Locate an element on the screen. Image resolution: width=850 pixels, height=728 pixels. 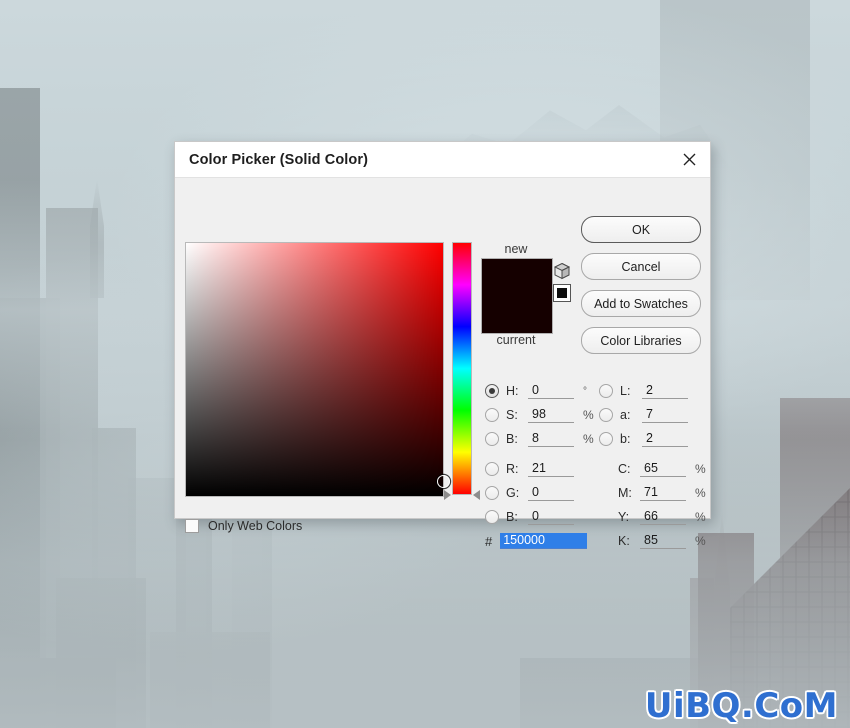
radio-lab-l is located at coordinates (606, 391).